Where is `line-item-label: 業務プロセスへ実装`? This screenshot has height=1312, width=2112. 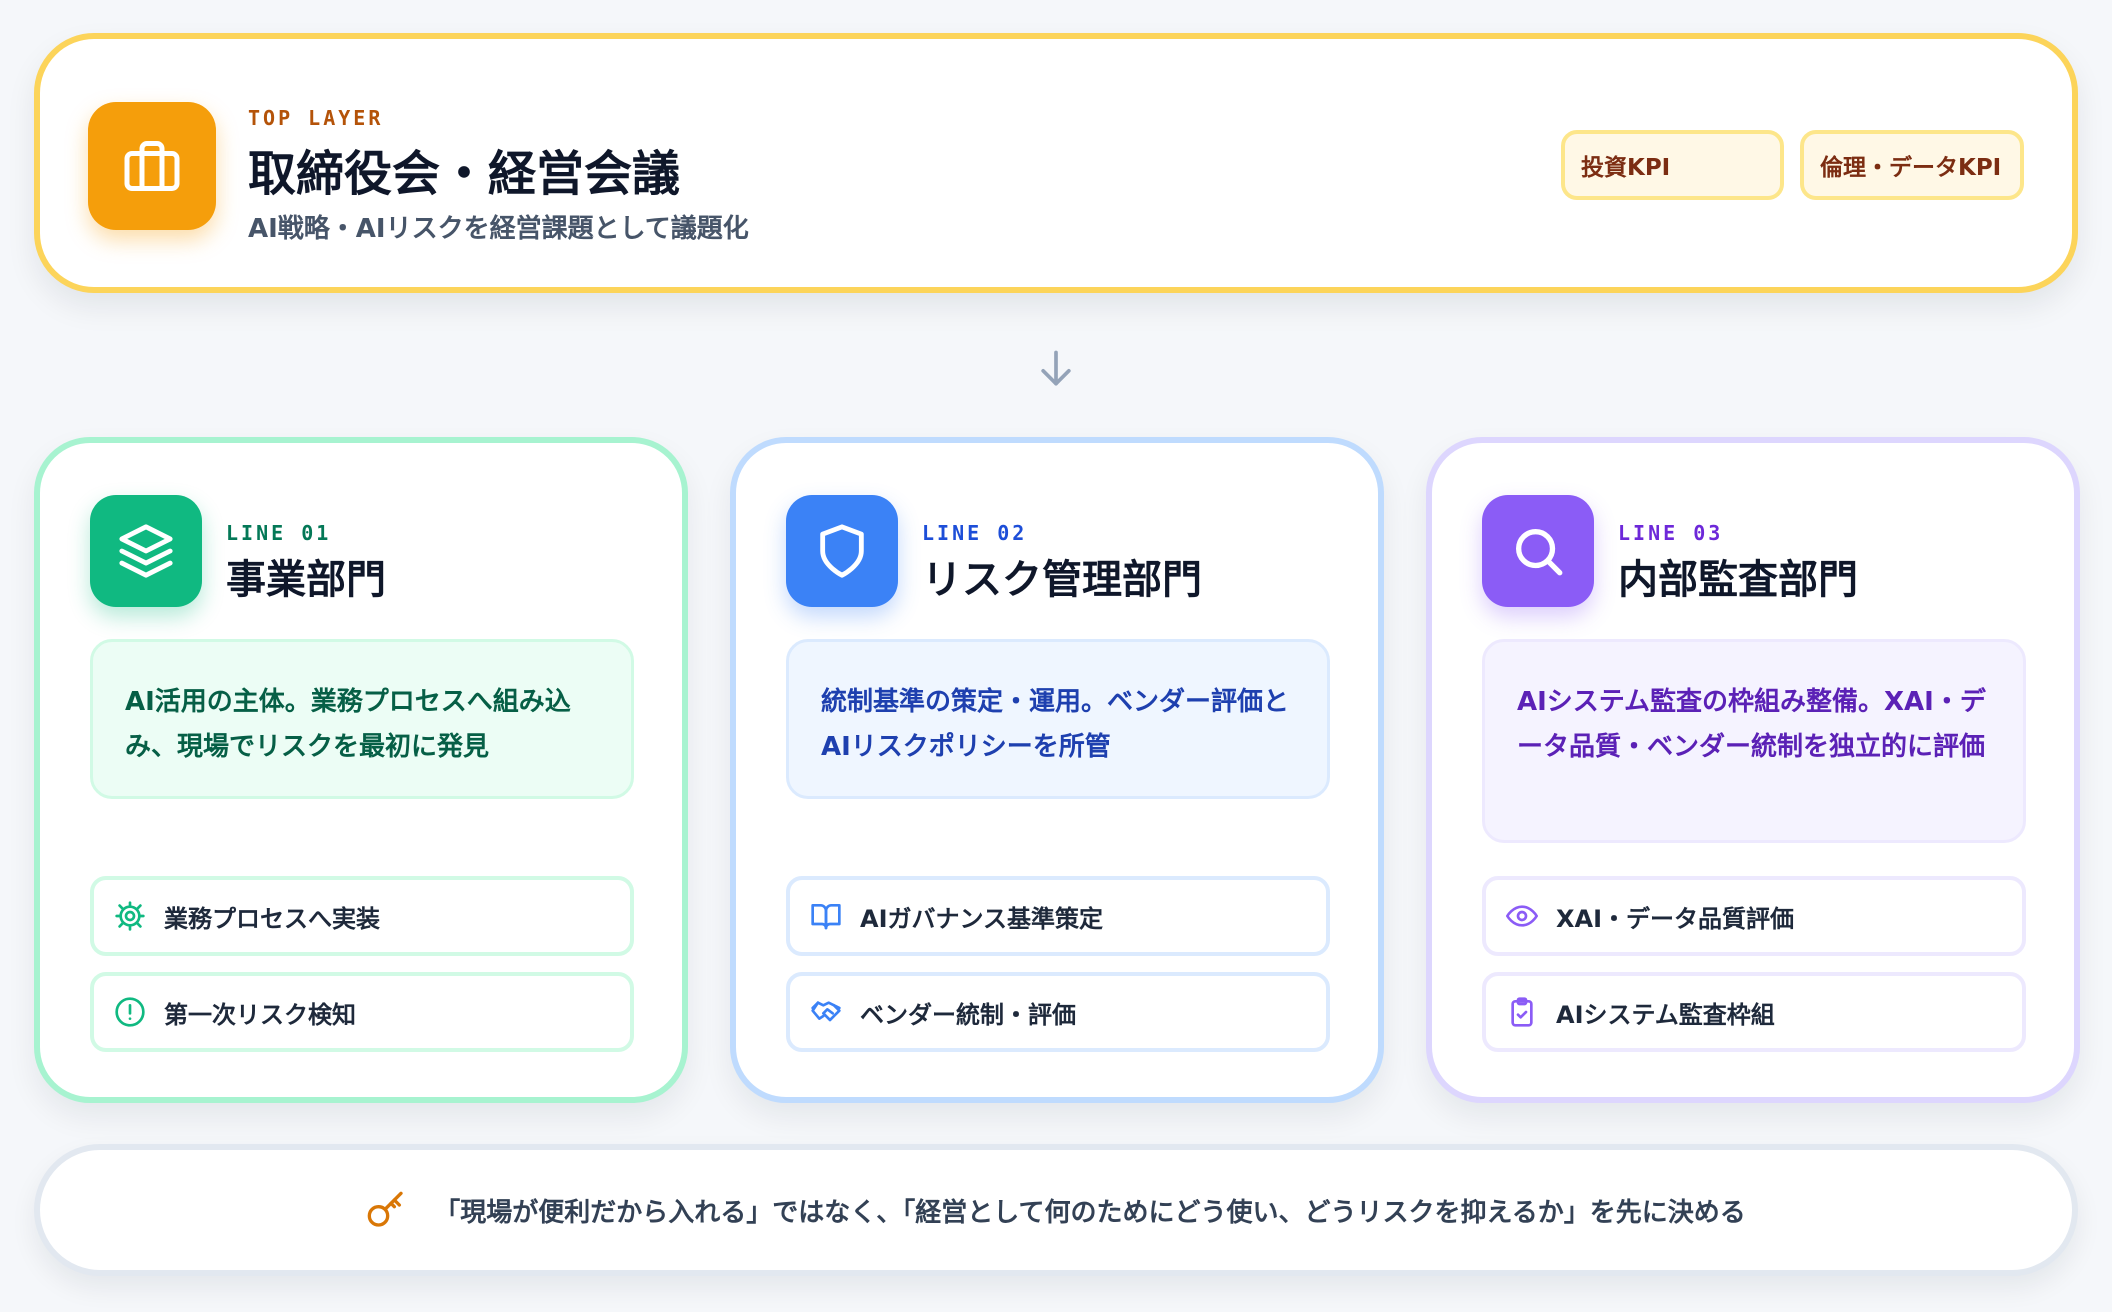 line-item-label: 業務プロセスへ実装 is located at coordinates (272, 918).